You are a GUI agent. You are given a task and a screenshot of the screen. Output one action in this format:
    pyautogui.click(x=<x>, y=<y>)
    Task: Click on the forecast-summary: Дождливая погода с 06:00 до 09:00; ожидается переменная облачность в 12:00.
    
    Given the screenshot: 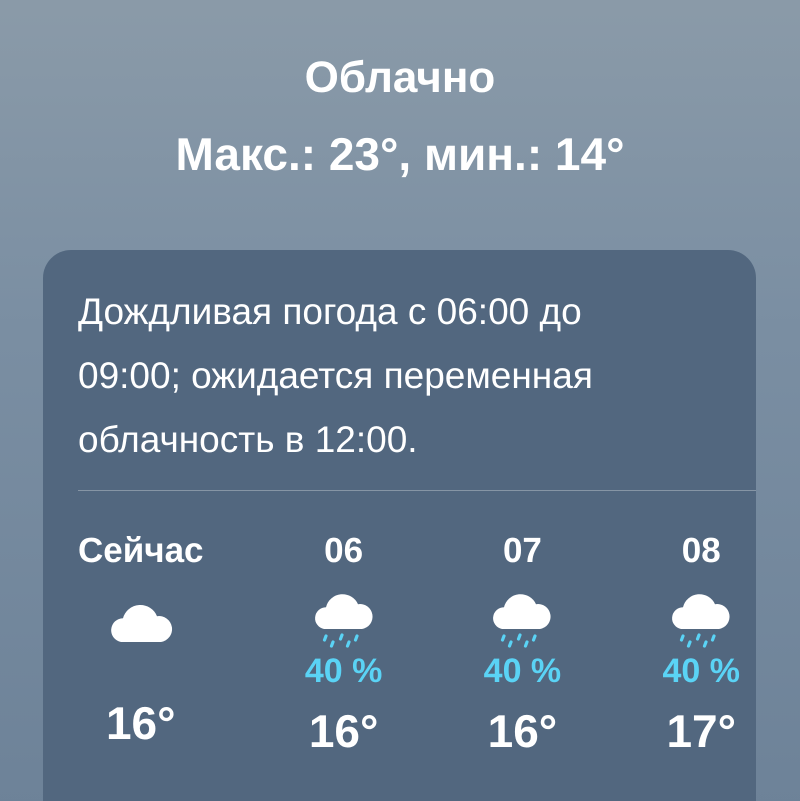 What is the action you would take?
    pyautogui.click(x=336, y=376)
    